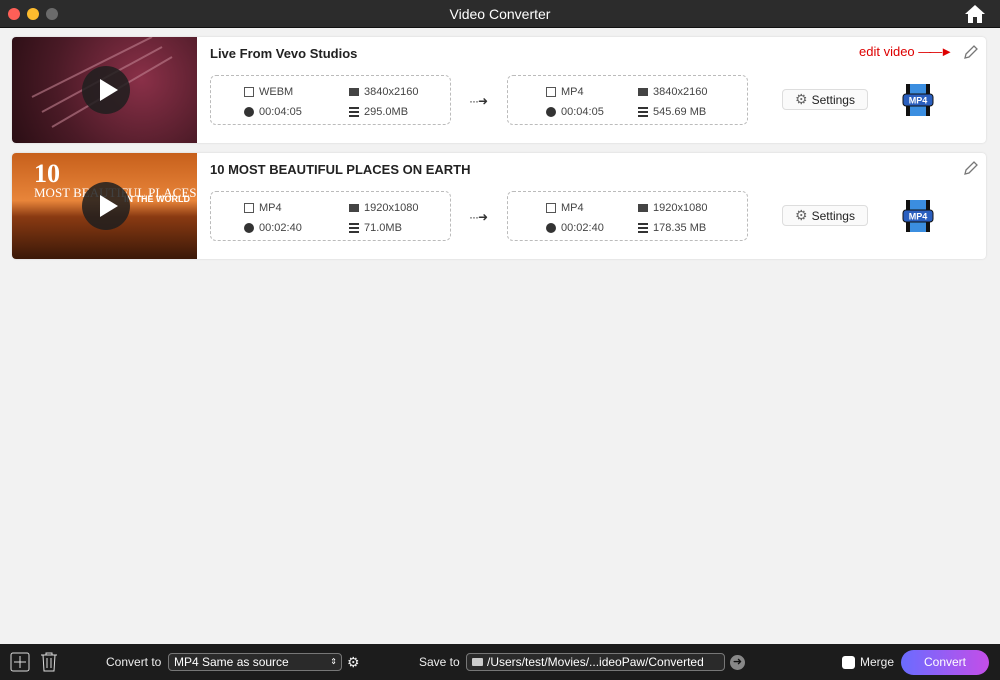 The width and height of the screenshot is (1000, 680). What do you see at coordinates (49, 662) in the screenshot?
I see `trash-icon` at bounding box center [49, 662].